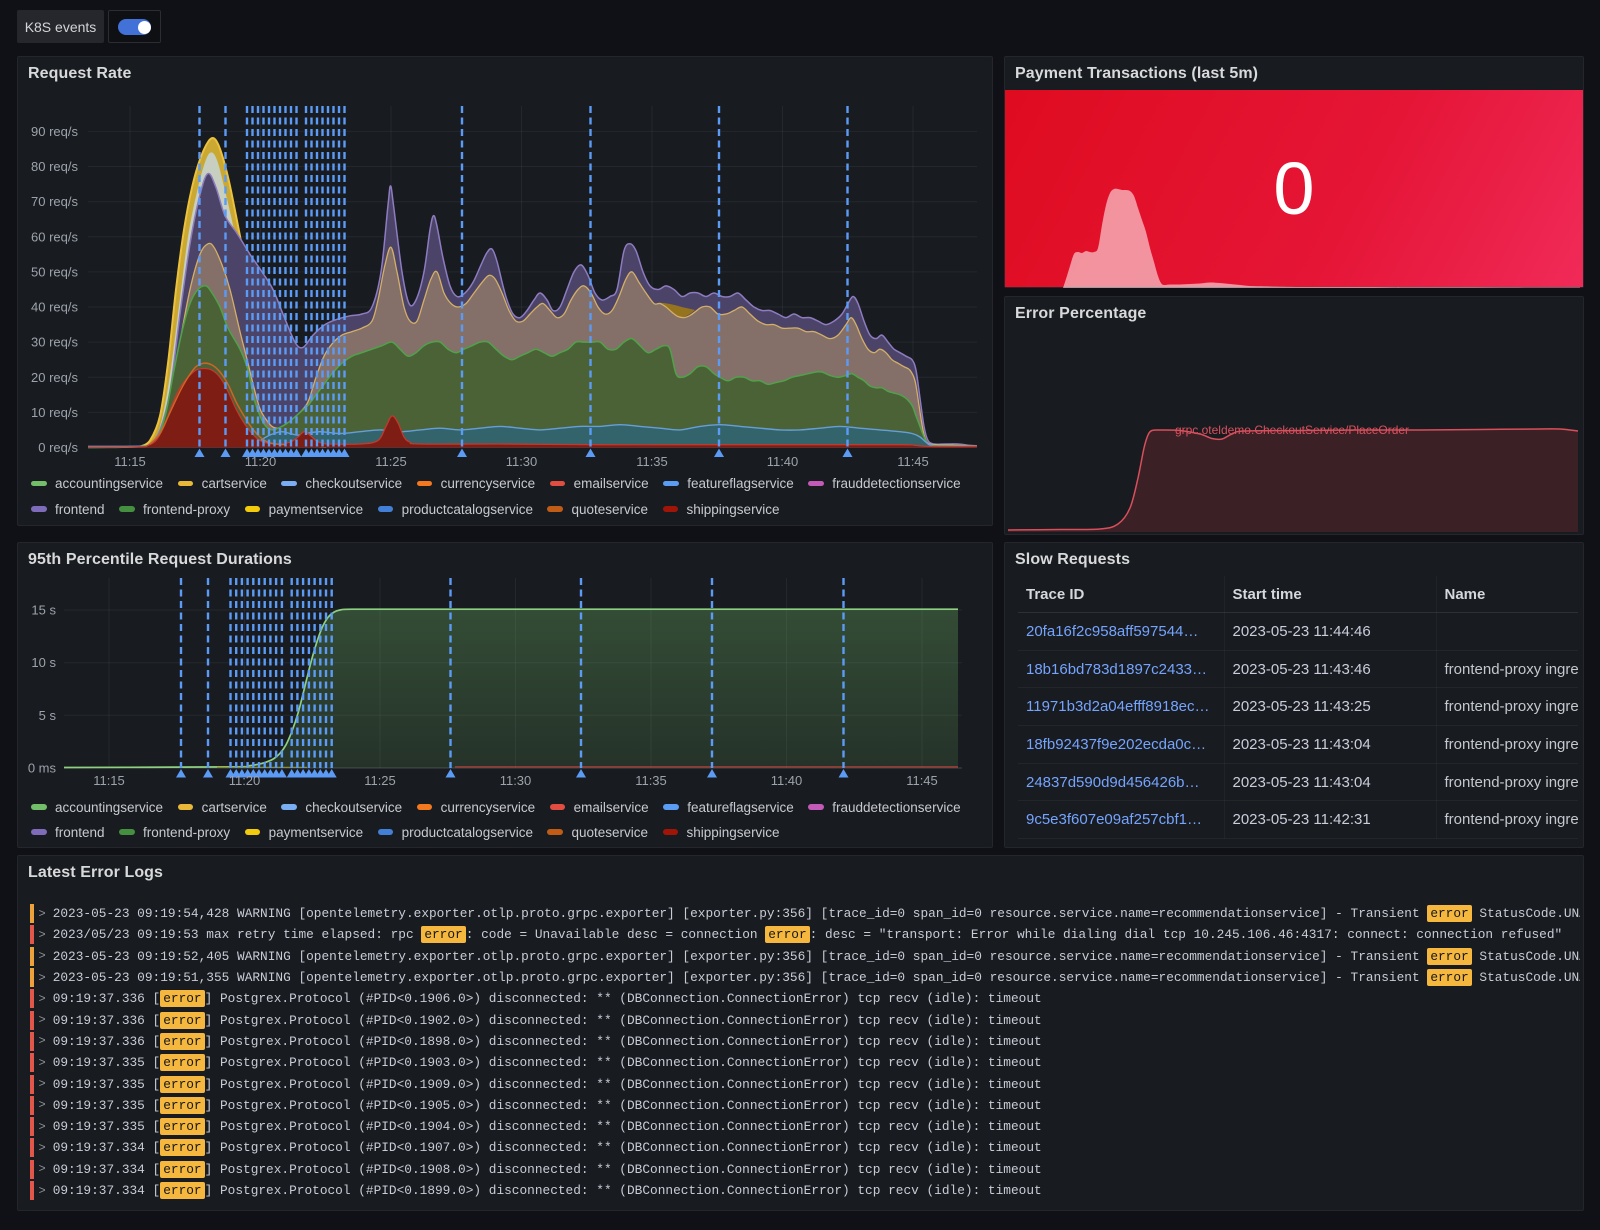 The image size is (1600, 1230). Describe the element at coordinates (54, 377) in the screenshot. I see `svg-text: 20 req/s` at that location.